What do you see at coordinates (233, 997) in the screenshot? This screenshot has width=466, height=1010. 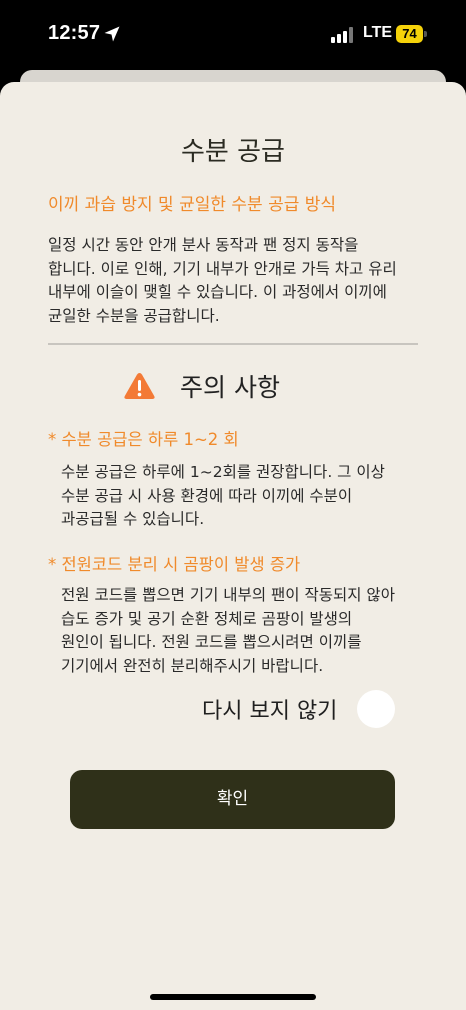 I see `home-indicator` at bounding box center [233, 997].